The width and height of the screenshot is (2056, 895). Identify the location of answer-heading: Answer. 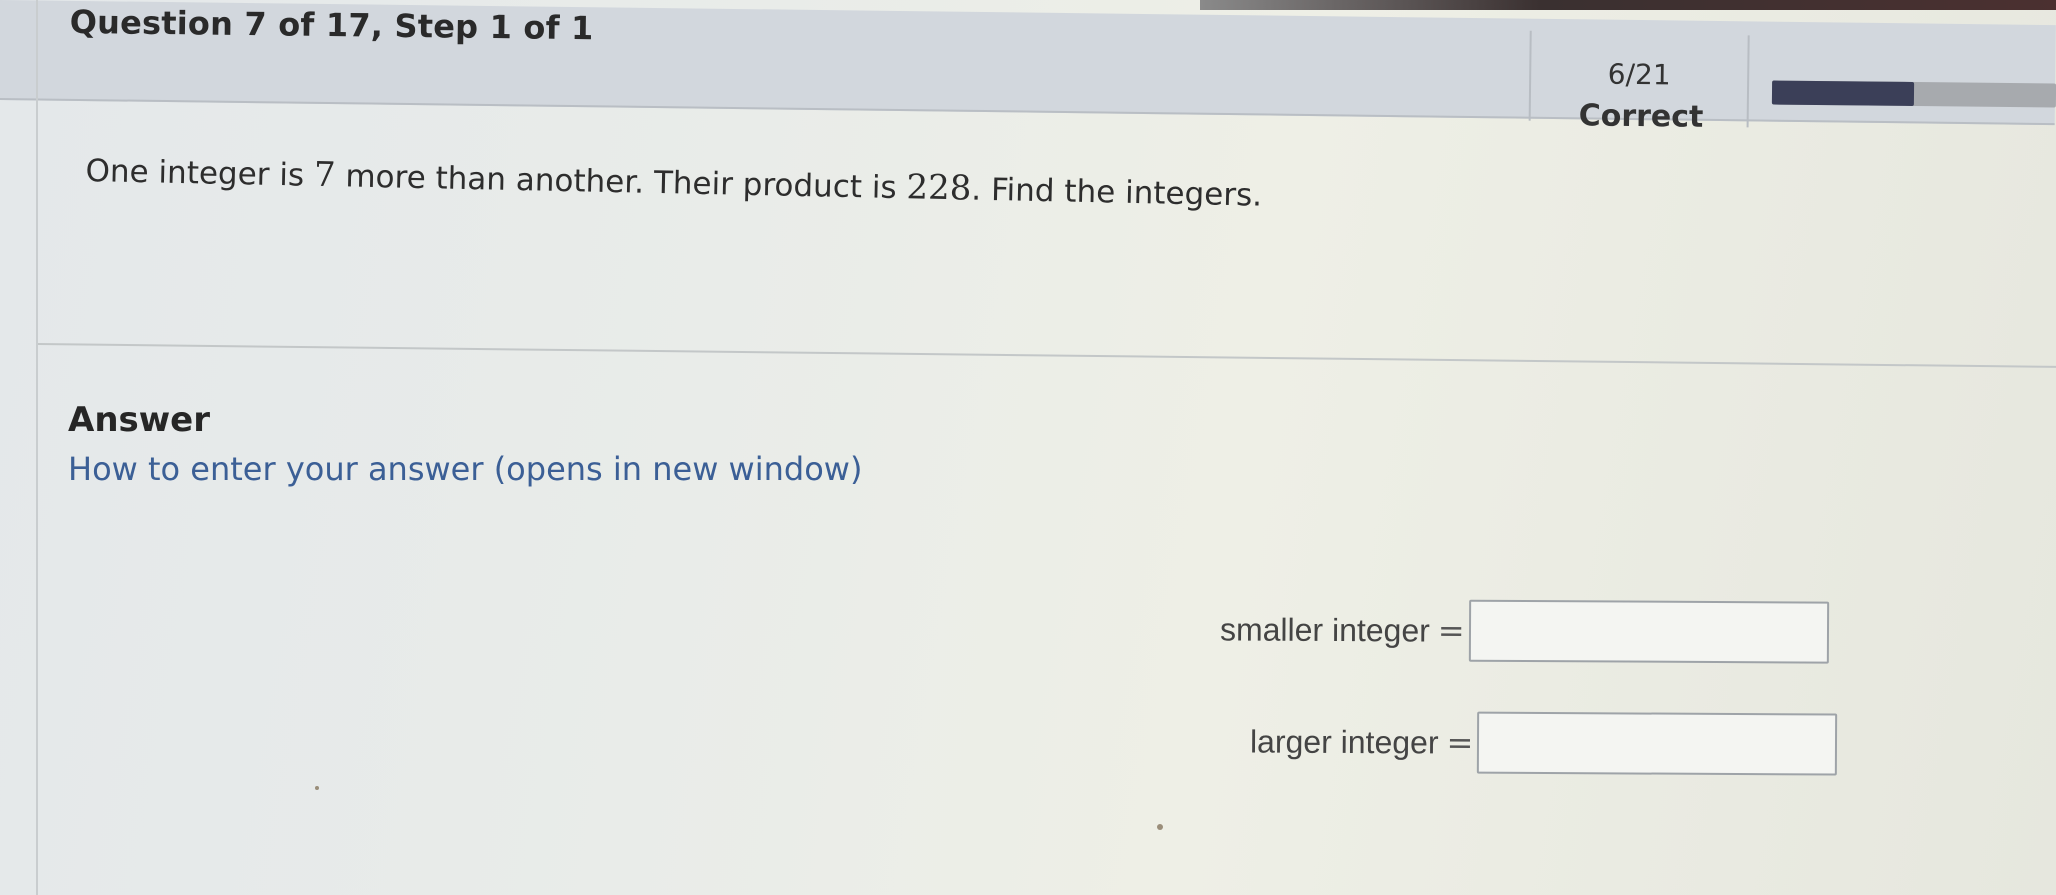
(139, 420).